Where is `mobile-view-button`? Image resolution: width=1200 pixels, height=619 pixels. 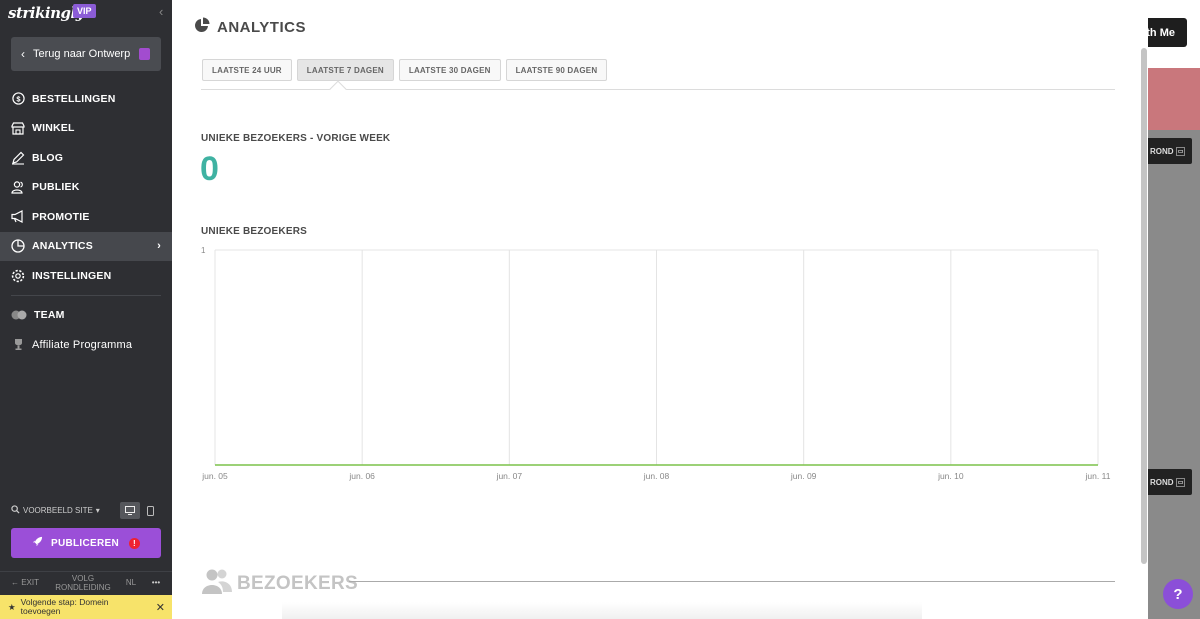 mobile-view-button is located at coordinates (150, 510).